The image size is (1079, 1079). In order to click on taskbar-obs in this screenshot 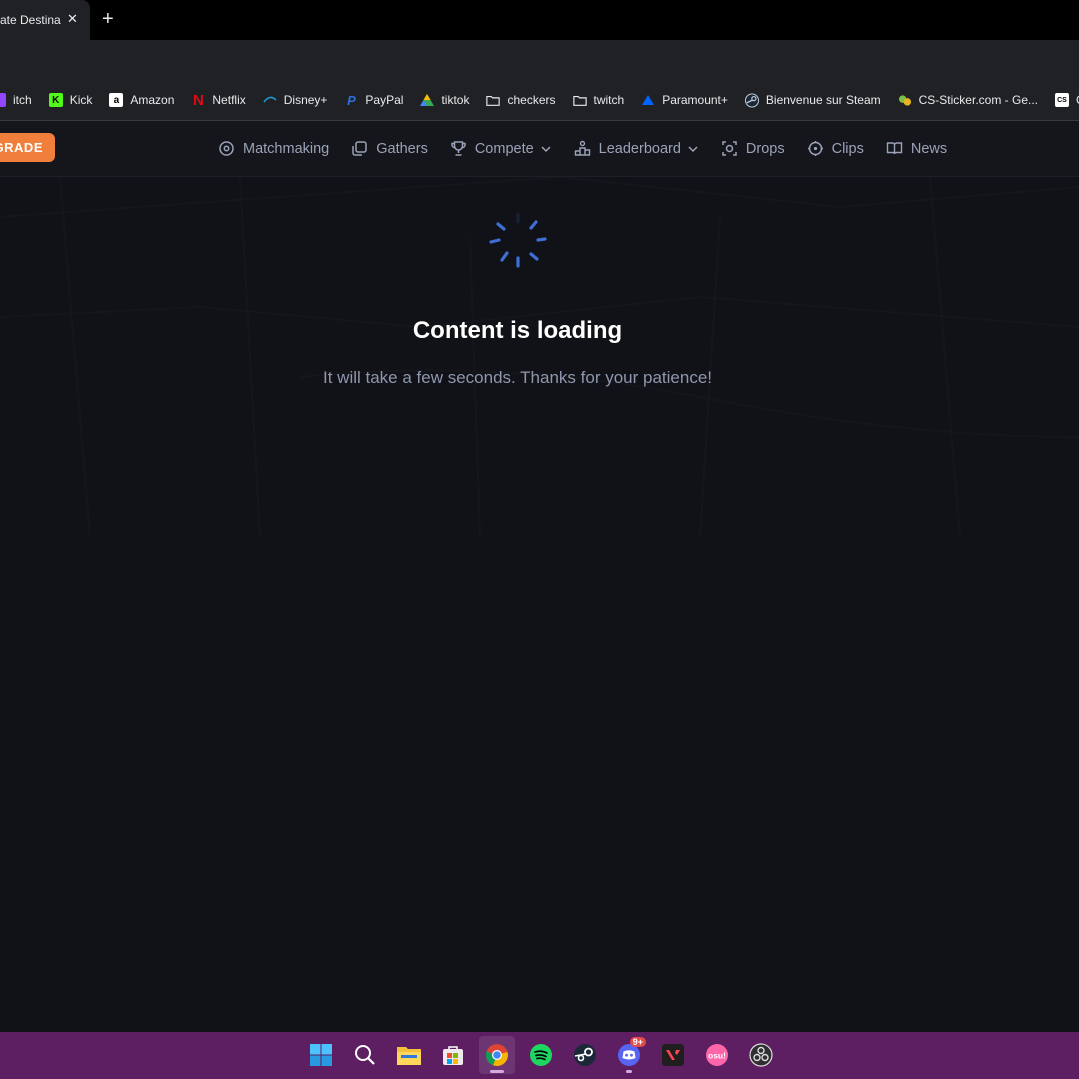, I will do `click(761, 1055)`.